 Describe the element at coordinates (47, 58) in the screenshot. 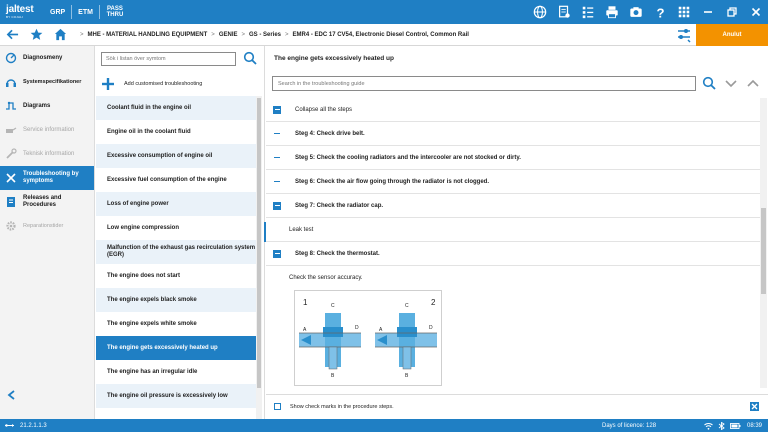

I see `sidebar-item-diagnosis: Diagnosmeny` at that location.